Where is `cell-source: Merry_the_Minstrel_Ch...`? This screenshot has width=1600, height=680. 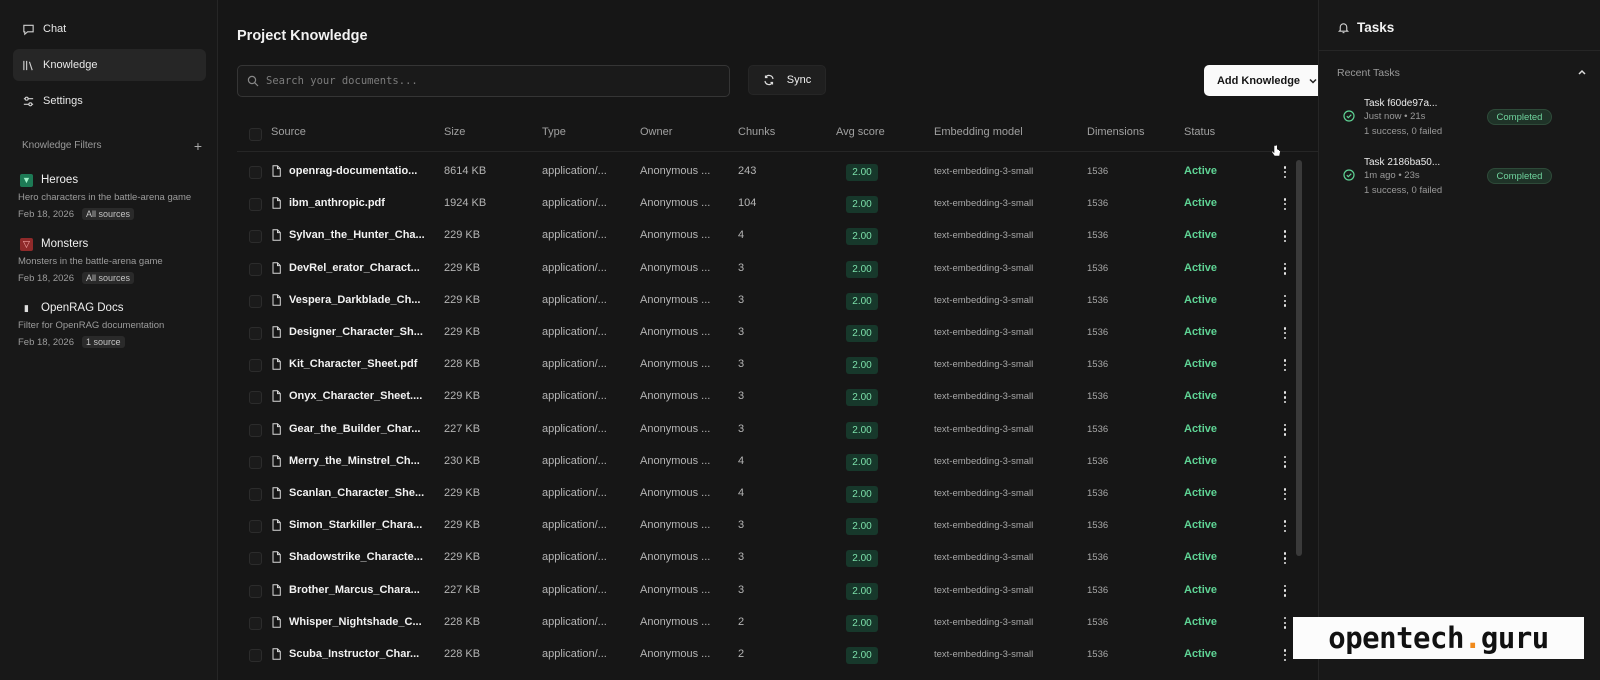
cell-source: Merry_the_Minstrel_Ch... is located at coordinates (345, 461).